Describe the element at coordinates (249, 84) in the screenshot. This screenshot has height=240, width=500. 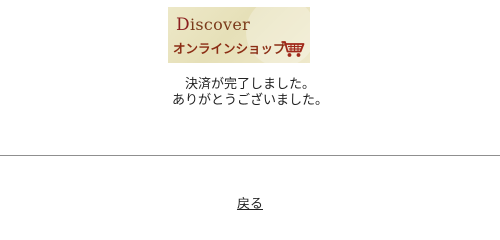
I see `completion-message-line1: 決済が完了しました。` at that location.